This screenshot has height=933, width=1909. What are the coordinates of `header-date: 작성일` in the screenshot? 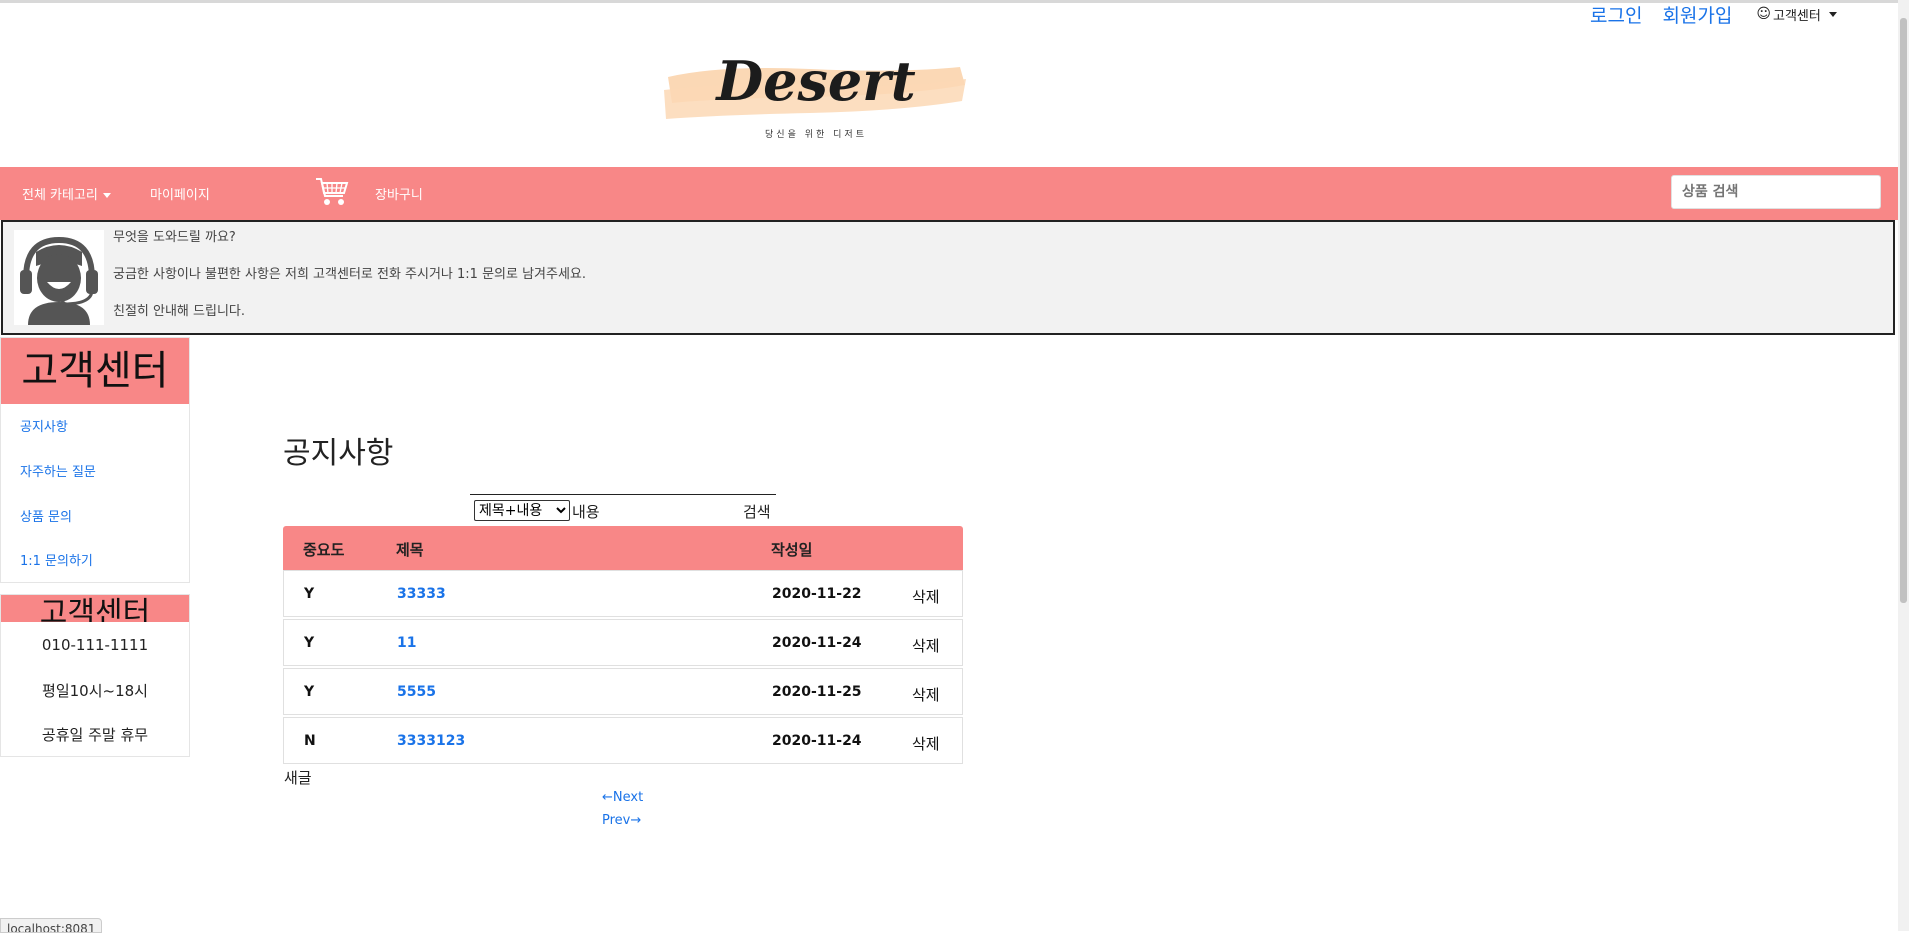 It's located at (792, 550).